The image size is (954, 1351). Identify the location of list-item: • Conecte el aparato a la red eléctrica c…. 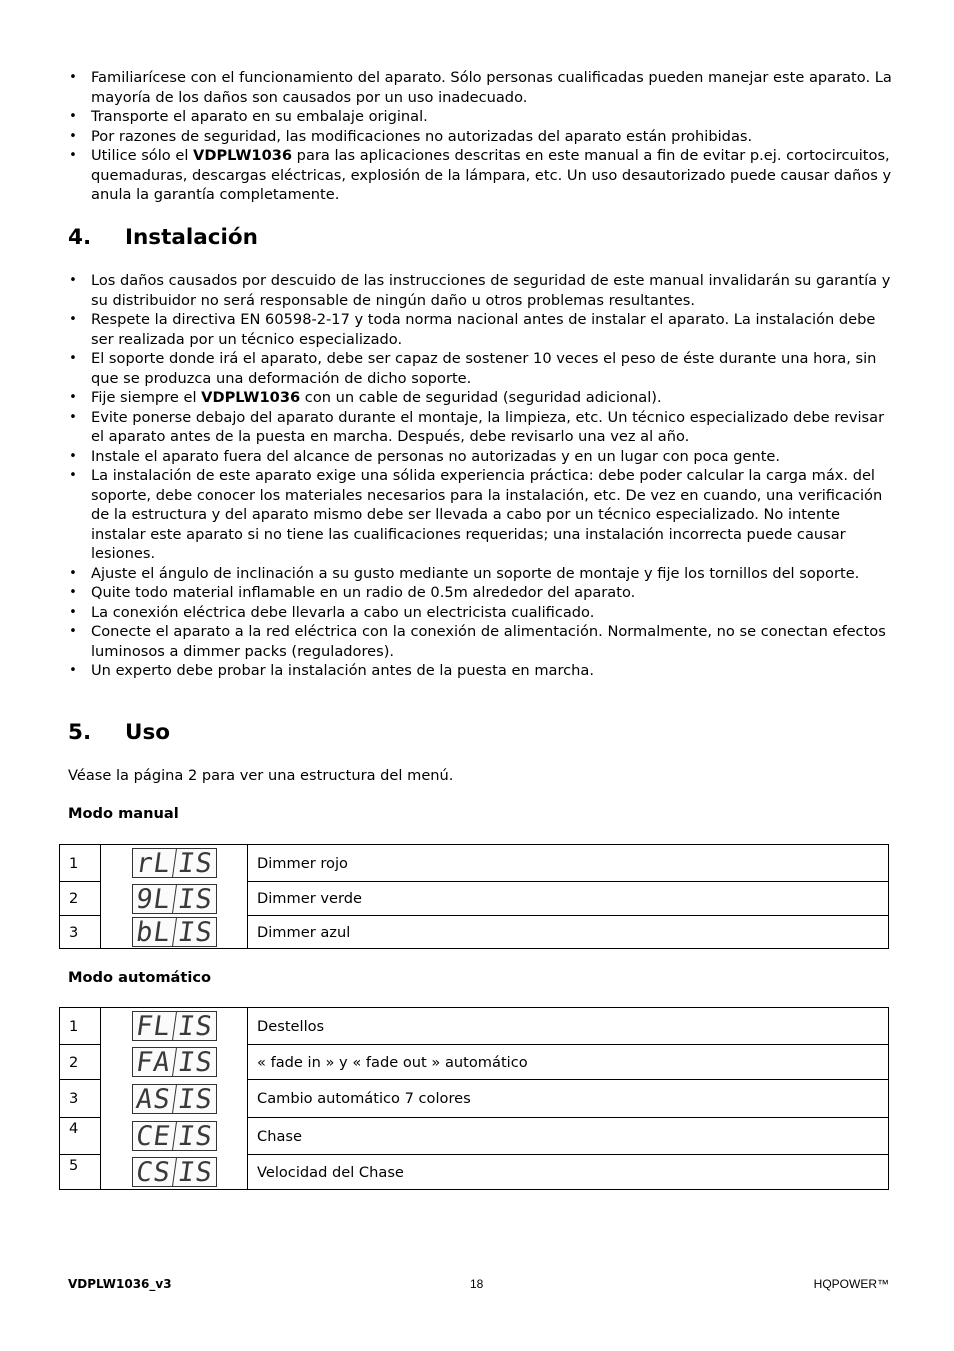
(483, 641).